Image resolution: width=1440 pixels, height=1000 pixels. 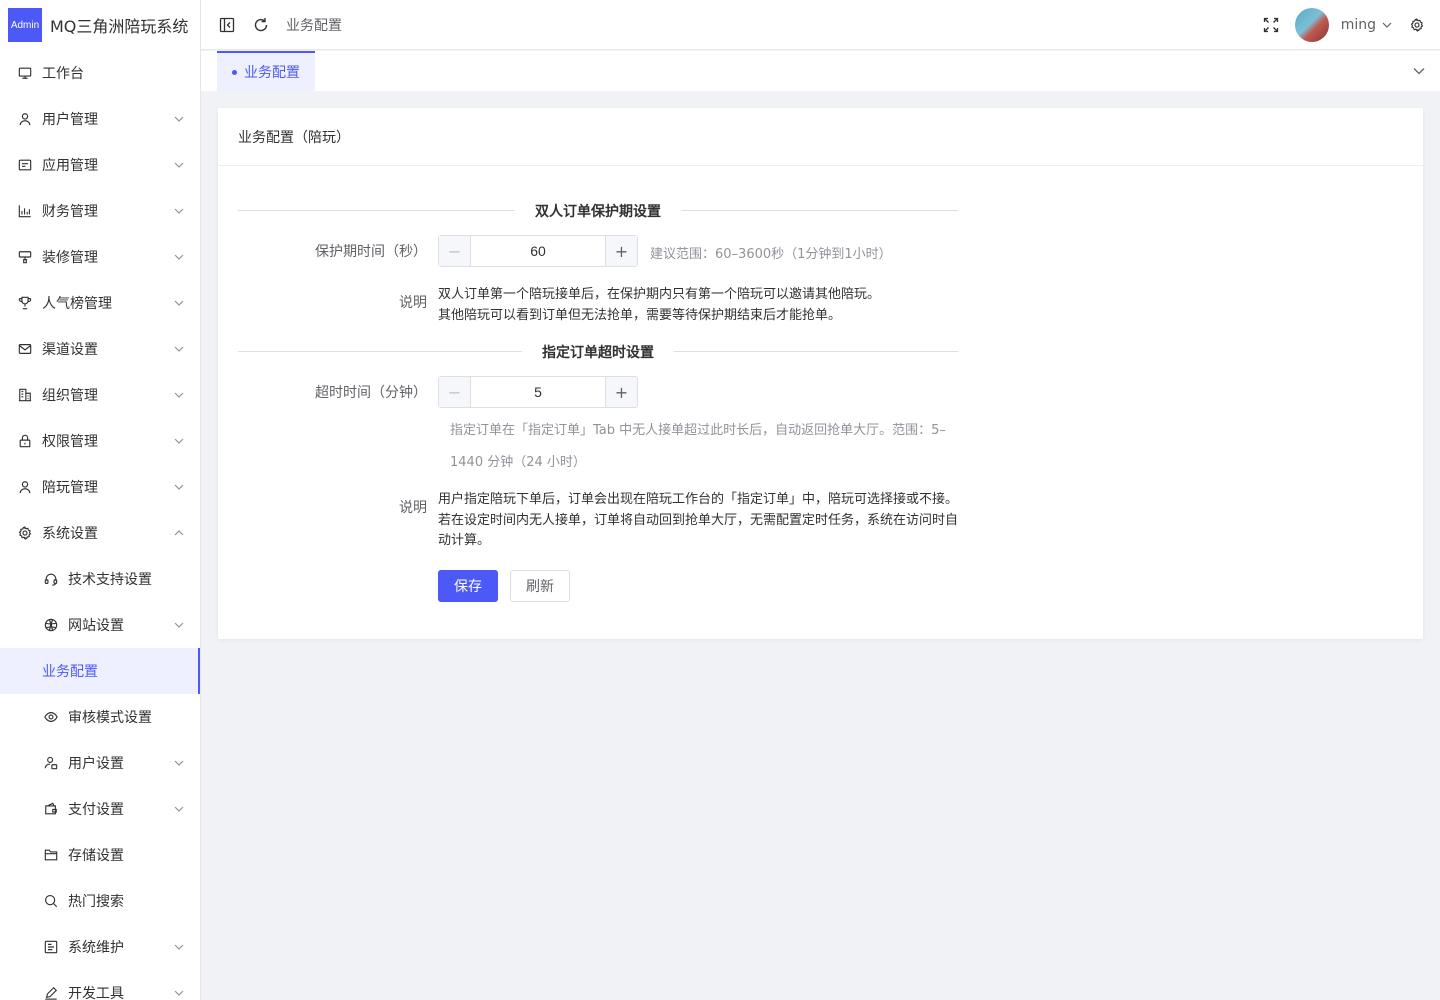 I want to click on card-title: 业务配置（陪玩）, so click(x=820, y=137).